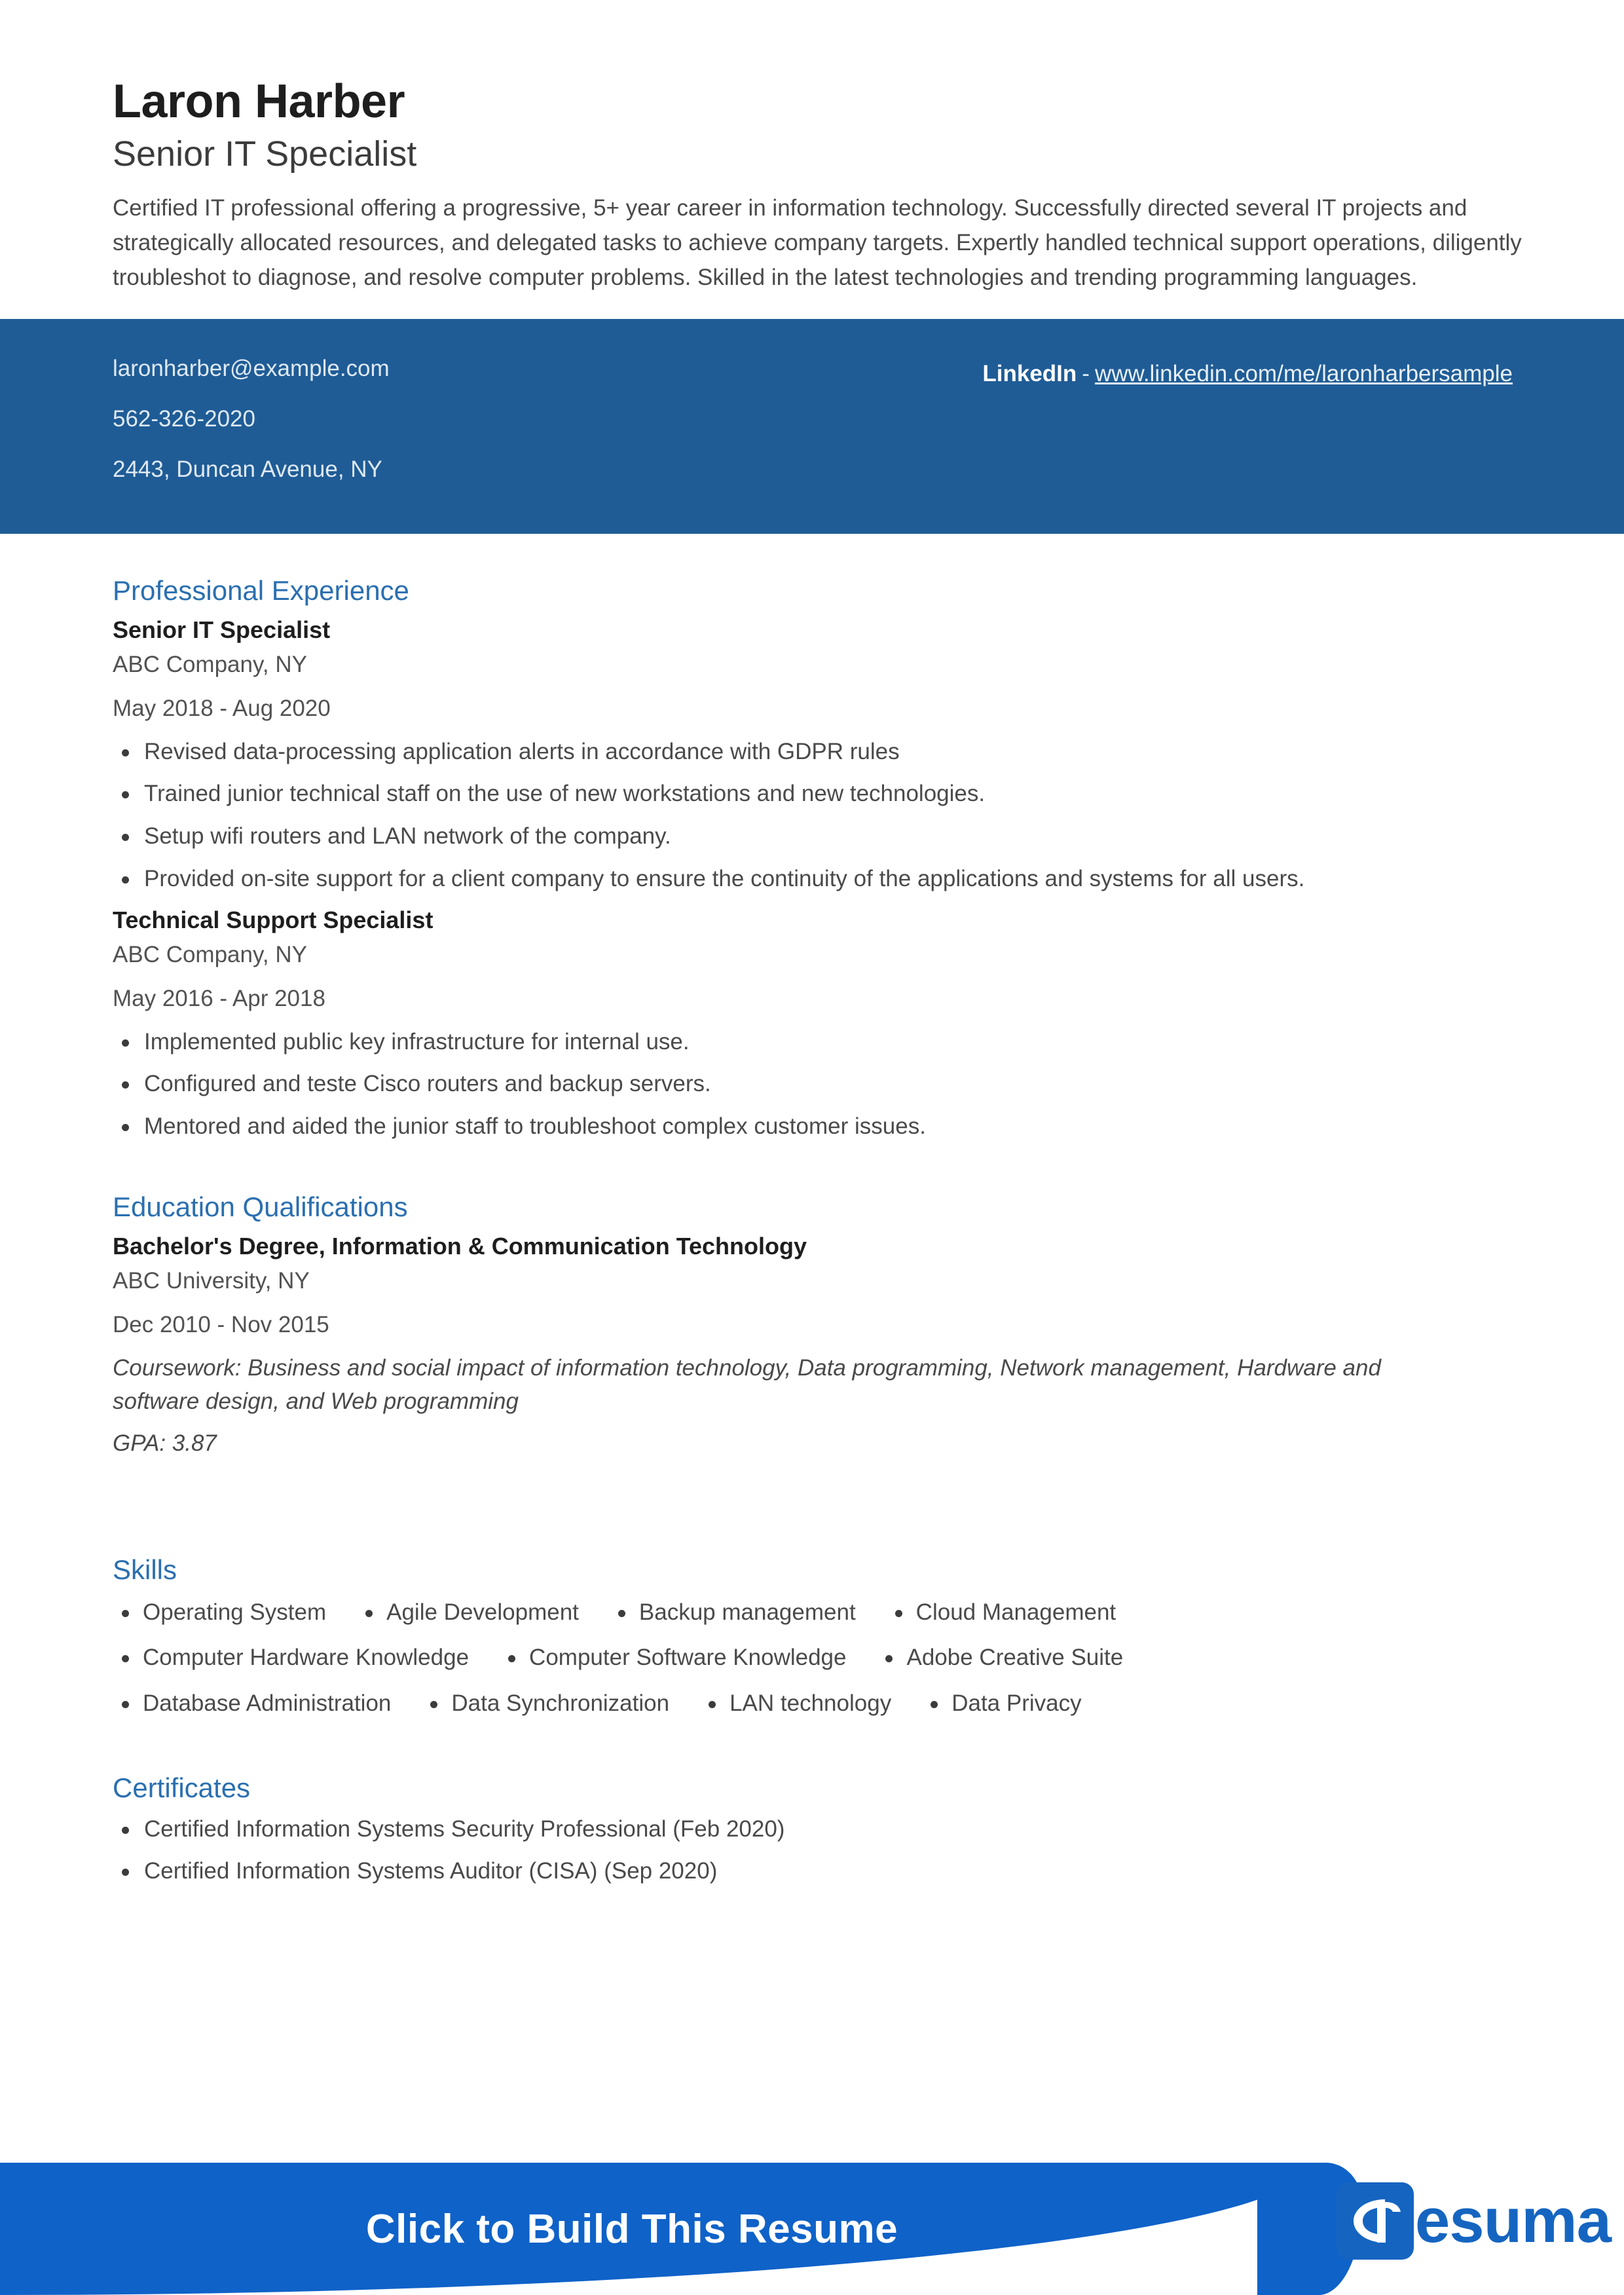 The image size is (1624, 2295). Describe the element at coordinates (261, 590) in the screenshot. I see `section-title-experience: Professional Experience` at that location.